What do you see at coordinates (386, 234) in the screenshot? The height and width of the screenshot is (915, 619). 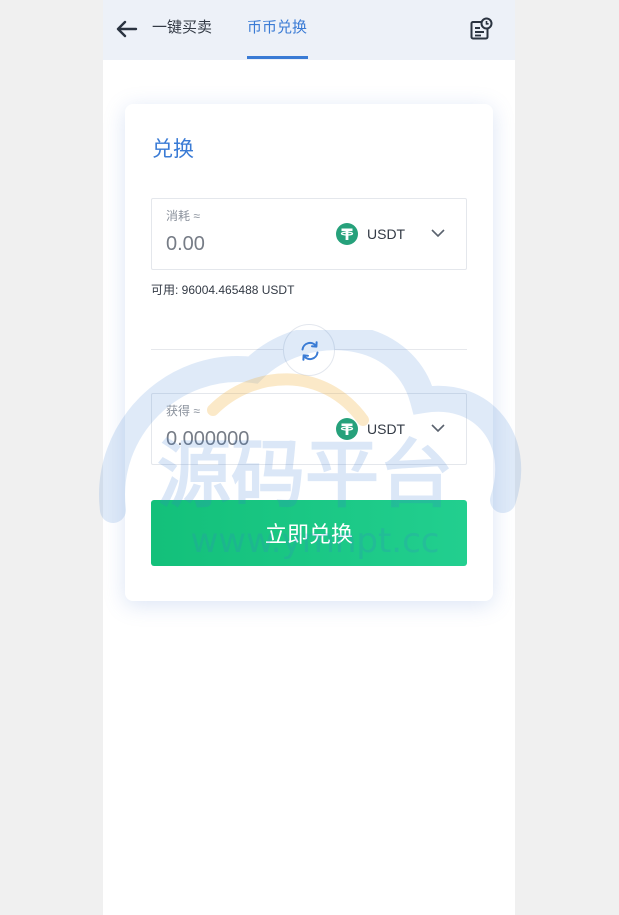 I see `pay-coin-name: USDT` at bounding box center [386, 234].